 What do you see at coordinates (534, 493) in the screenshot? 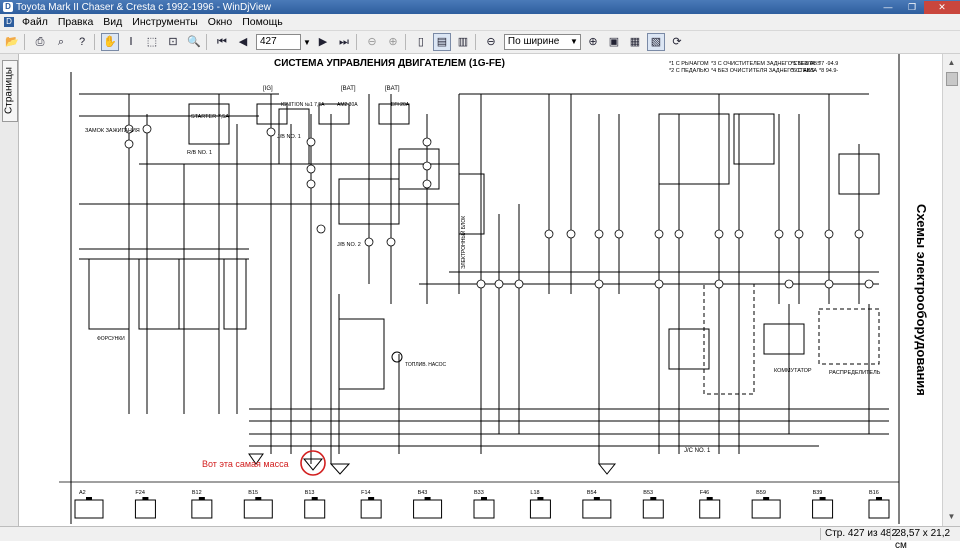
I see `connector-label: L18` at bounding box center [534, 493].